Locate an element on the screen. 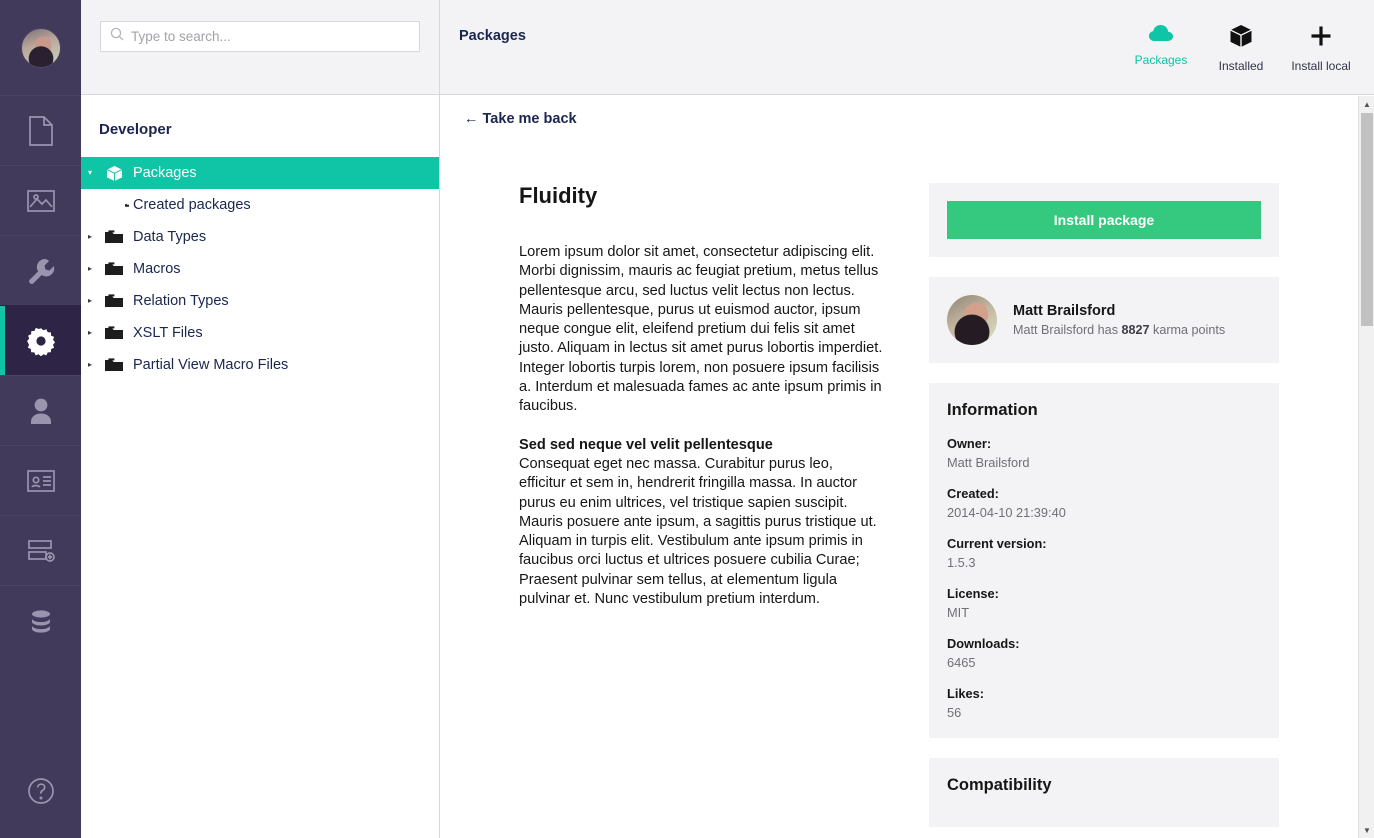 The height and width of the screenshot is (838, 1374). take-me-back-link: ← Take me back is located at coordinates (508, 111).